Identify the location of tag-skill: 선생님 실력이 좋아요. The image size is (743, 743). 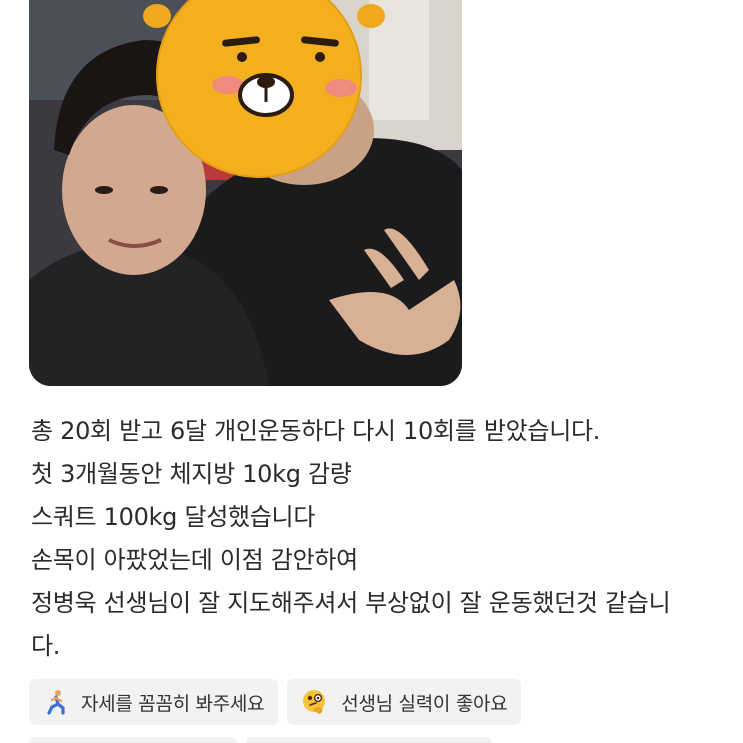
(404, 702).